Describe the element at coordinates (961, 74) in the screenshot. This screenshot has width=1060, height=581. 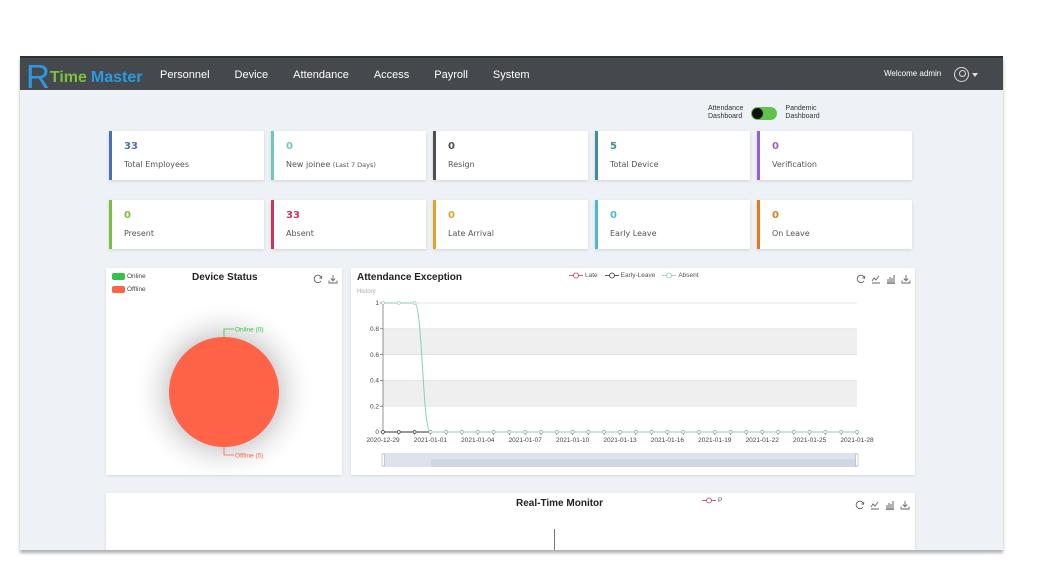
I see `user-circle-icon` at that location.